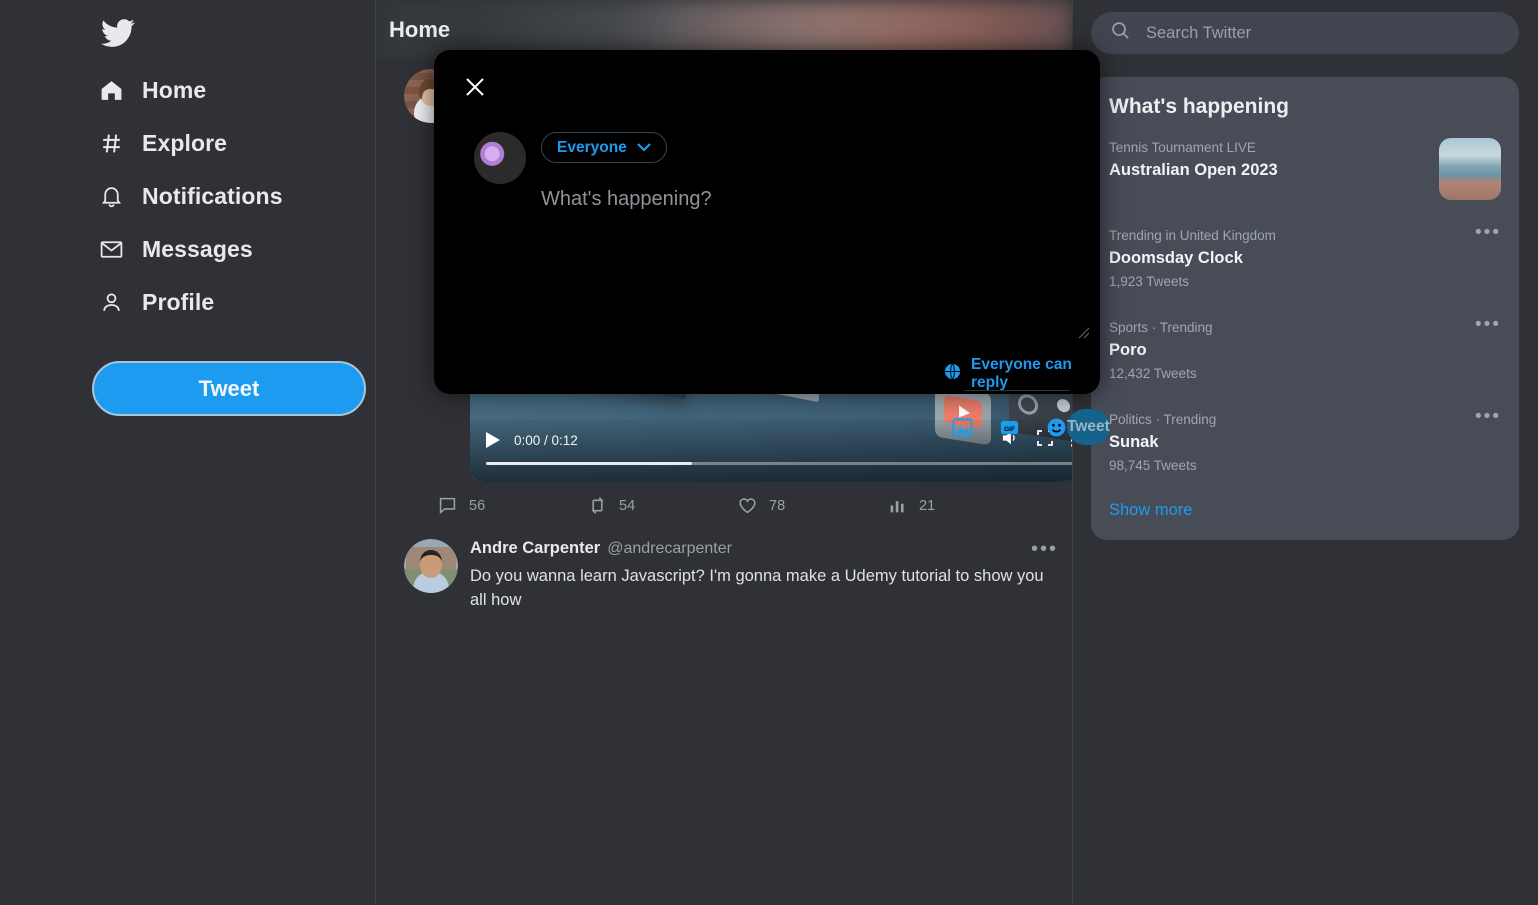 The width and height of the screenshot is (1538, 905). I want to click on audience-selector: Everyone, so click(604, 147).